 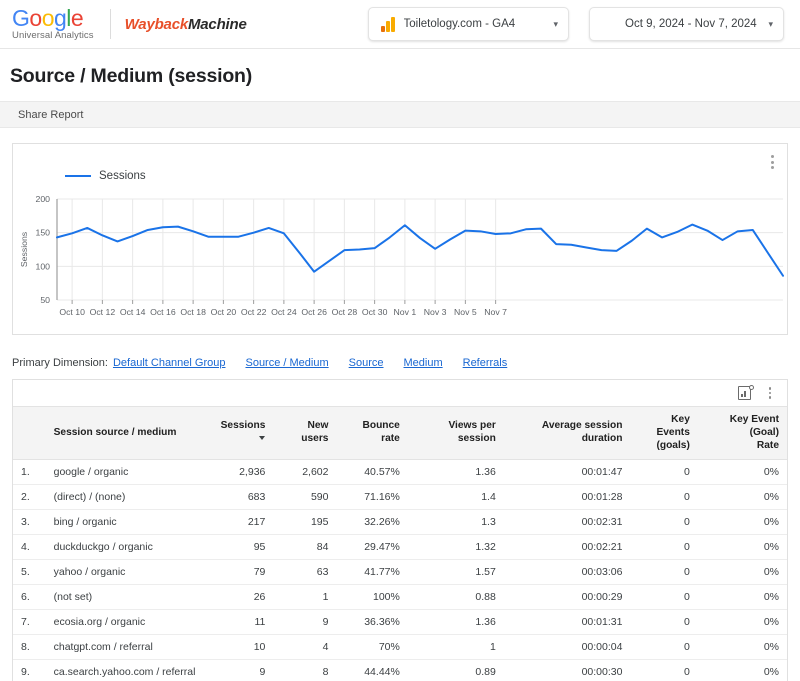 What do you see at coordinates (305, 547) in the screenshot?
I see `row-new-users: 84` at bounding box center [305, 547].